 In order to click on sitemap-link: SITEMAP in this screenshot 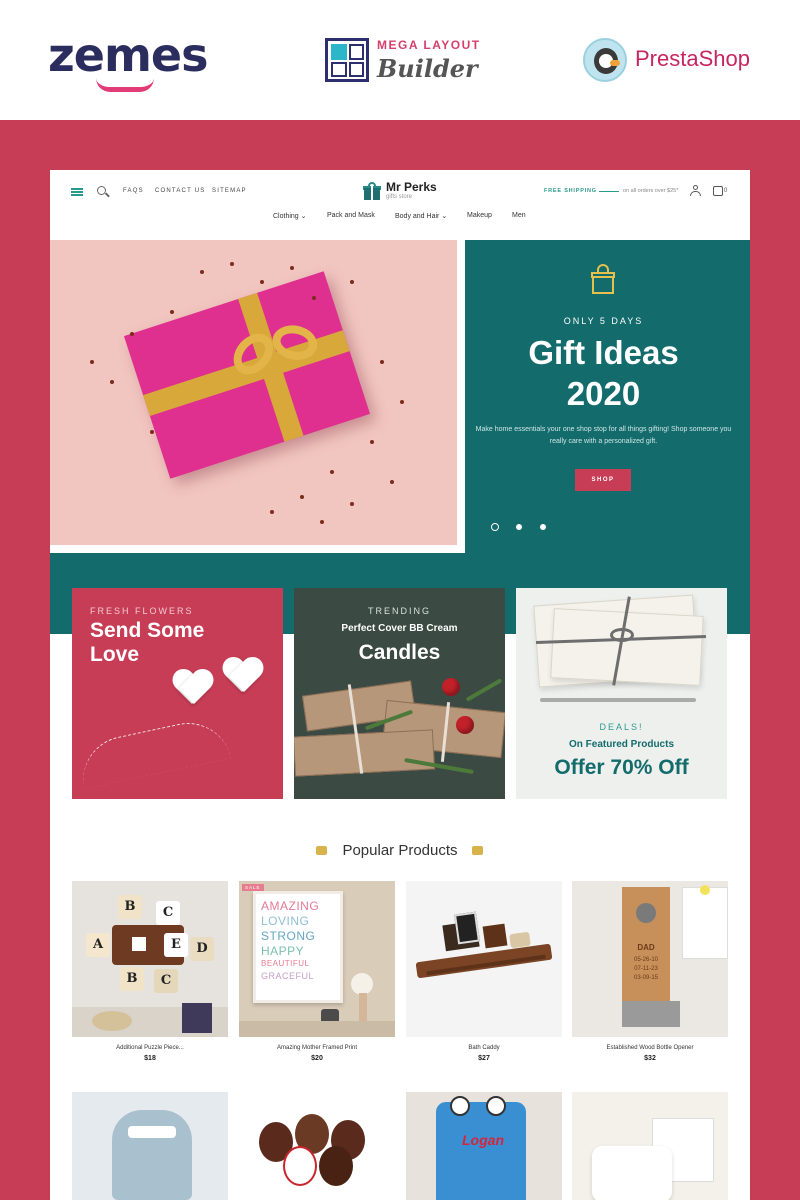, I will do `click(229, 191)`.